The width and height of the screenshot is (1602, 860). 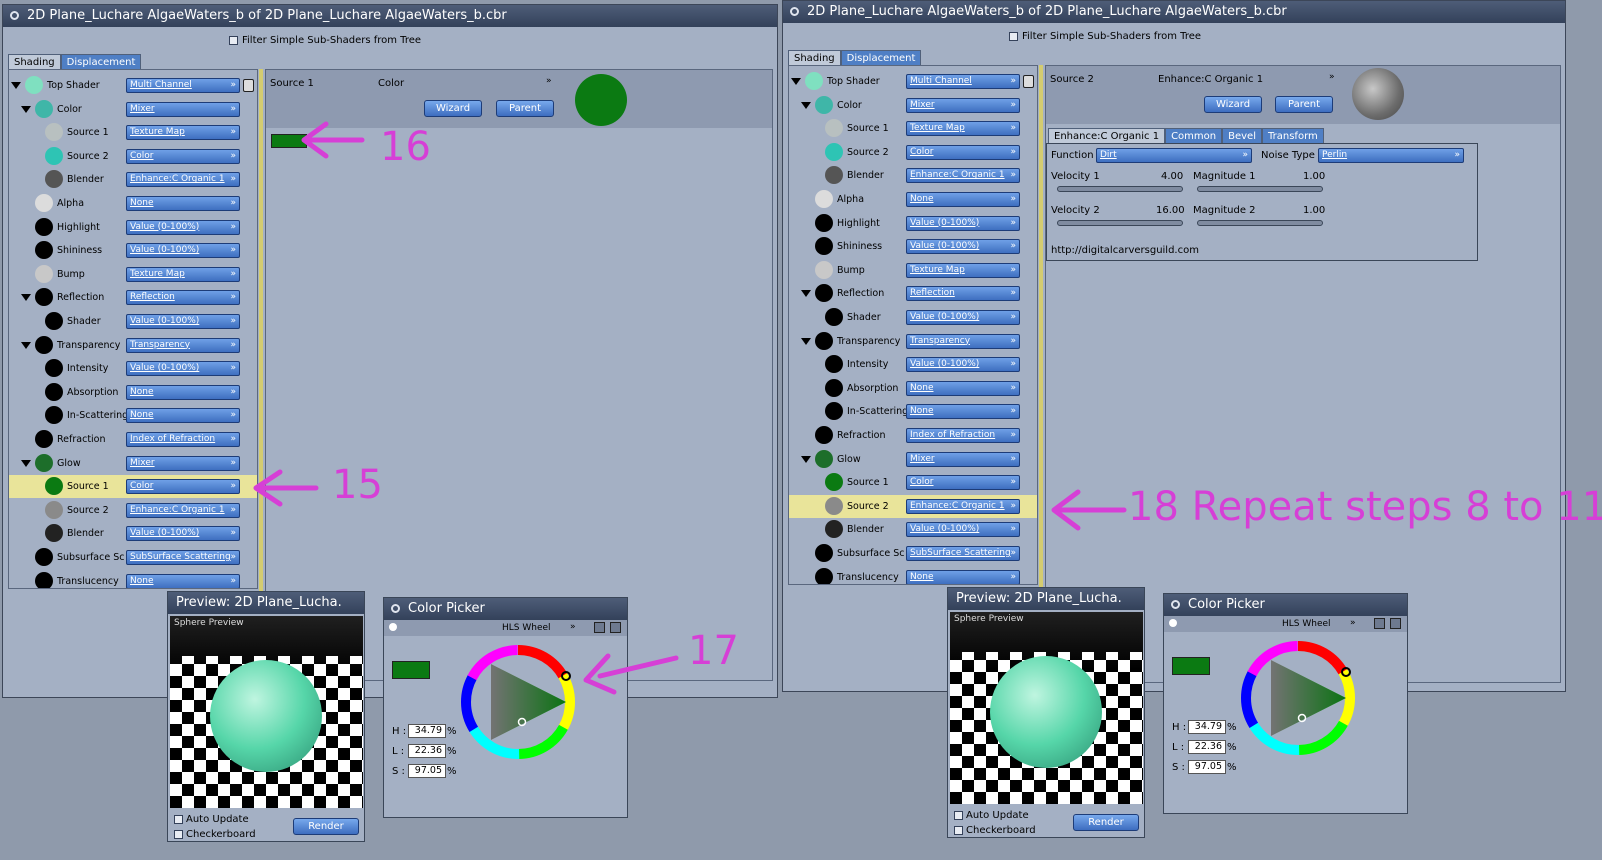 I want to click on s-field: 97.05, so click(x=427, y=771).